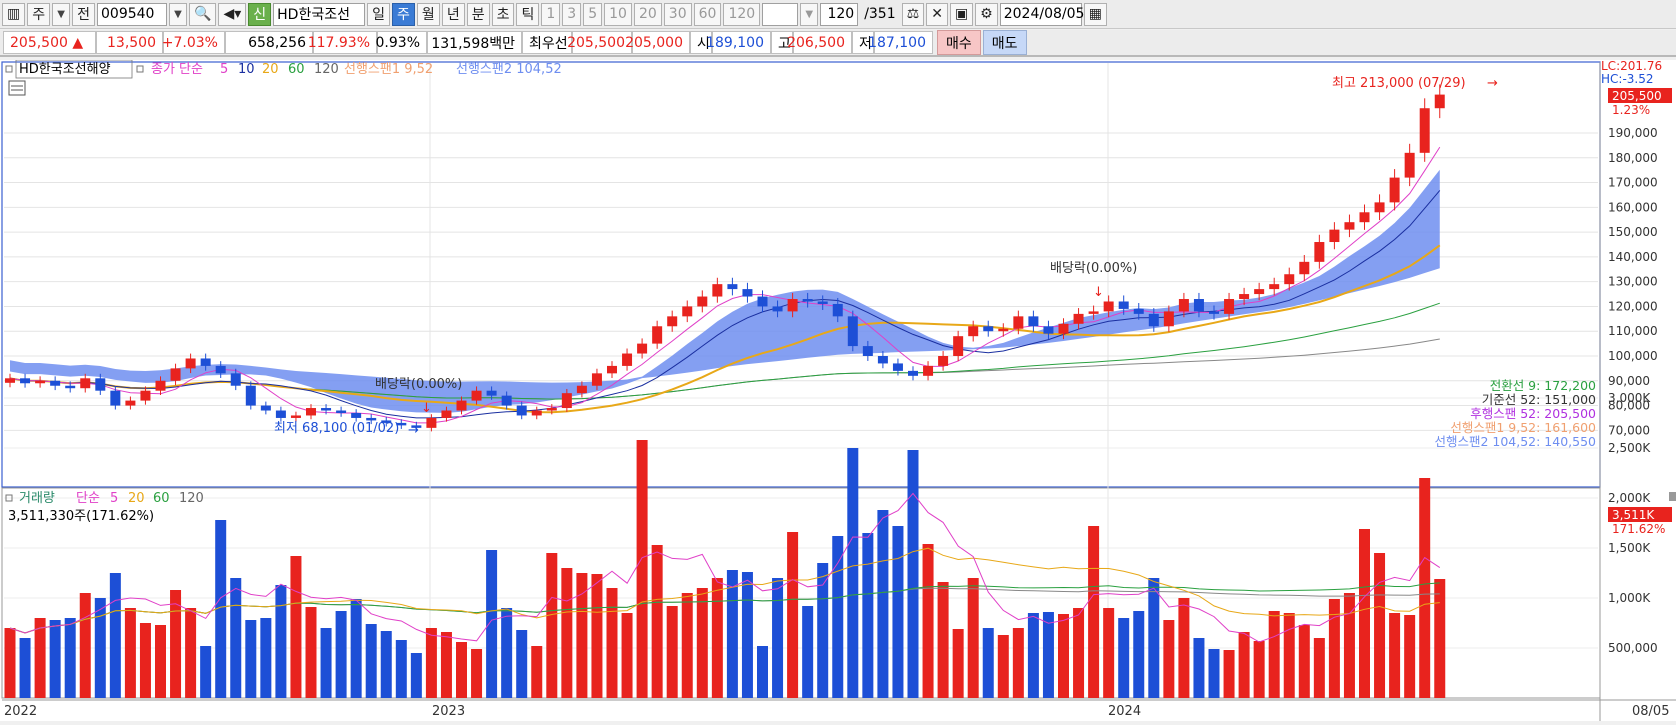 The image size is (1676, 725). Describe the element at coordinates (1093, 268) in the screenshot. I see `dividend-annotation-2: 배당락(0.00%)` at that location.